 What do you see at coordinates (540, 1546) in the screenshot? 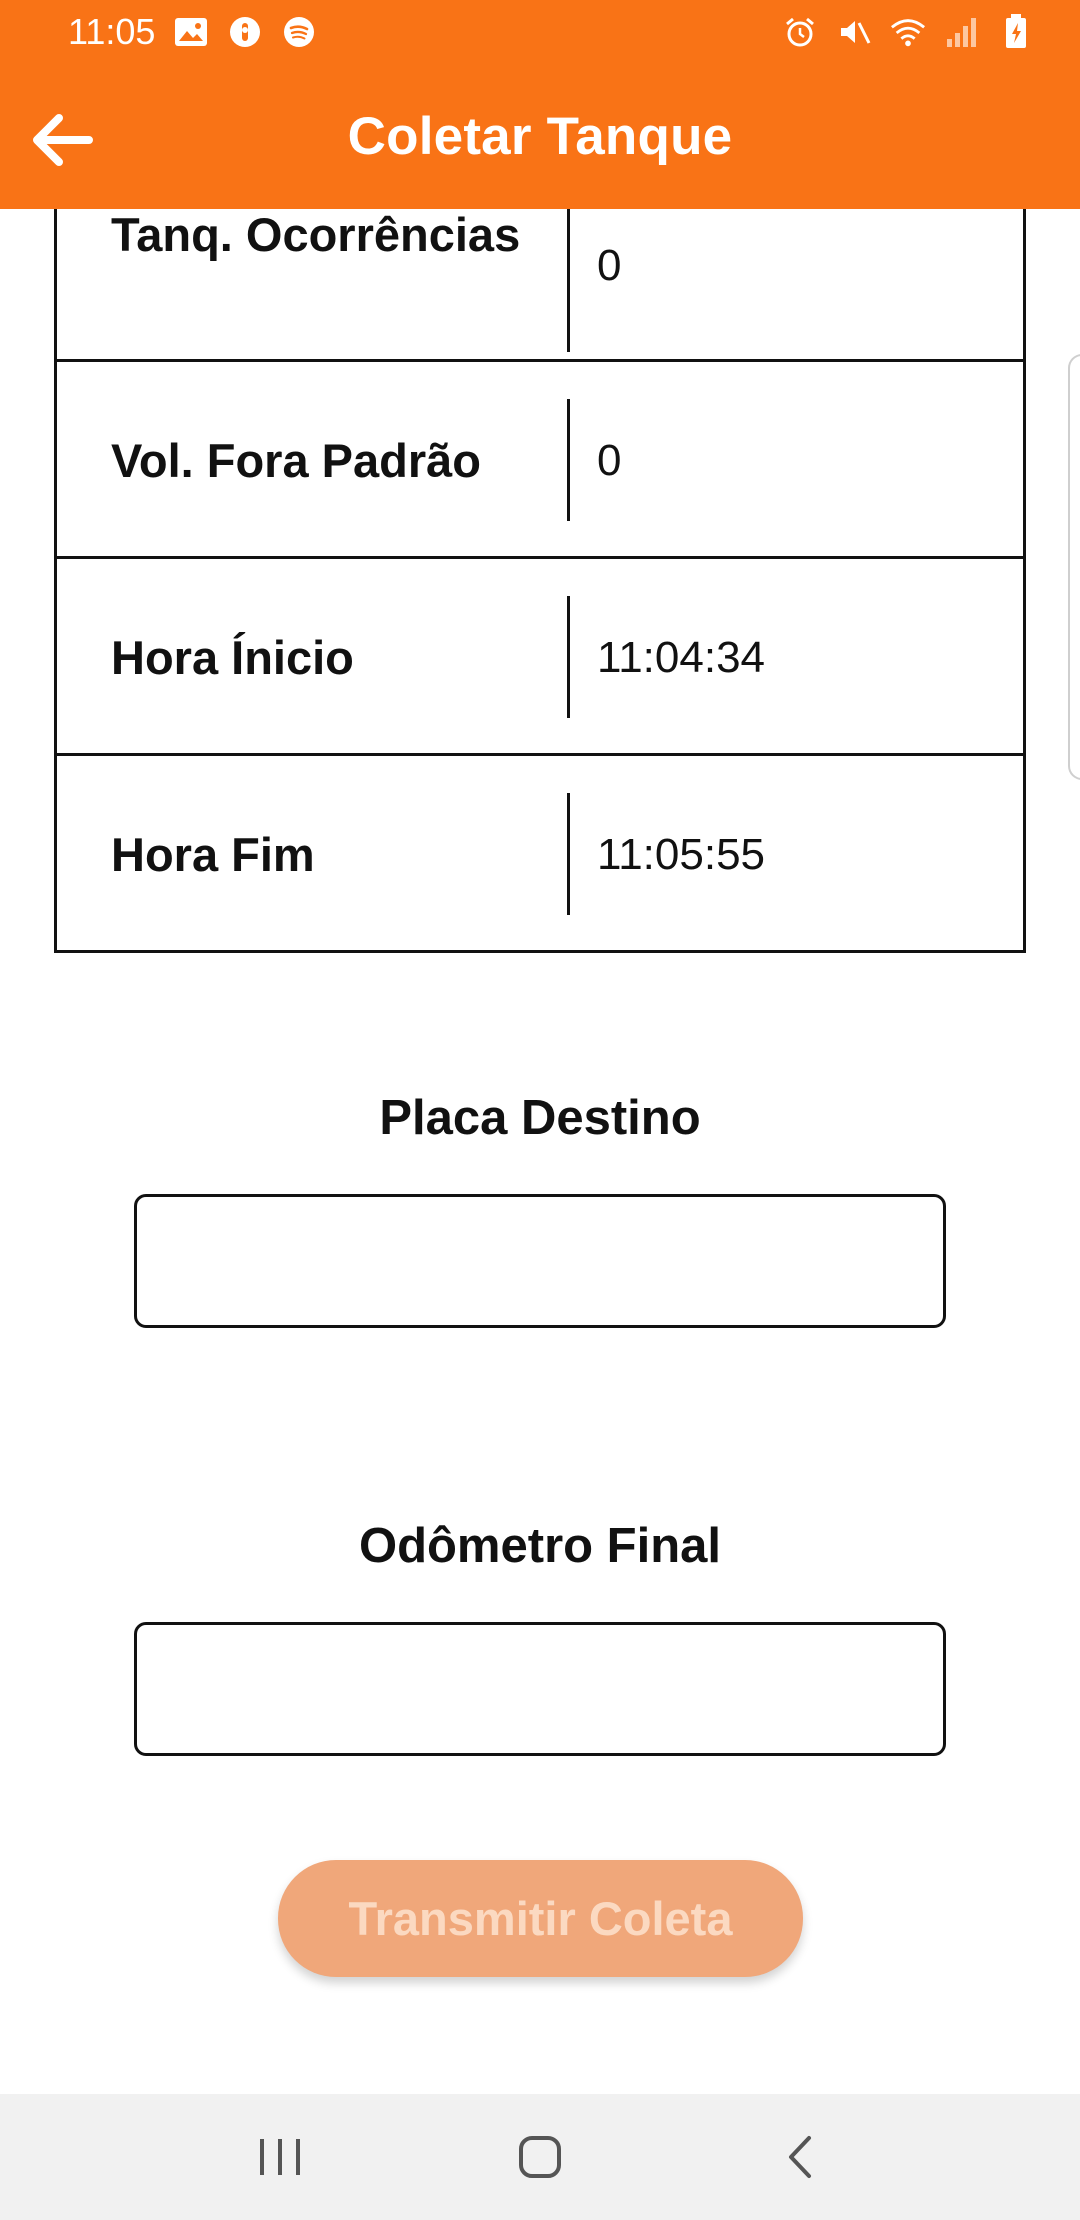
I see `odometro-final-label: Odômetro Final` at bounding box center [540, 1546].